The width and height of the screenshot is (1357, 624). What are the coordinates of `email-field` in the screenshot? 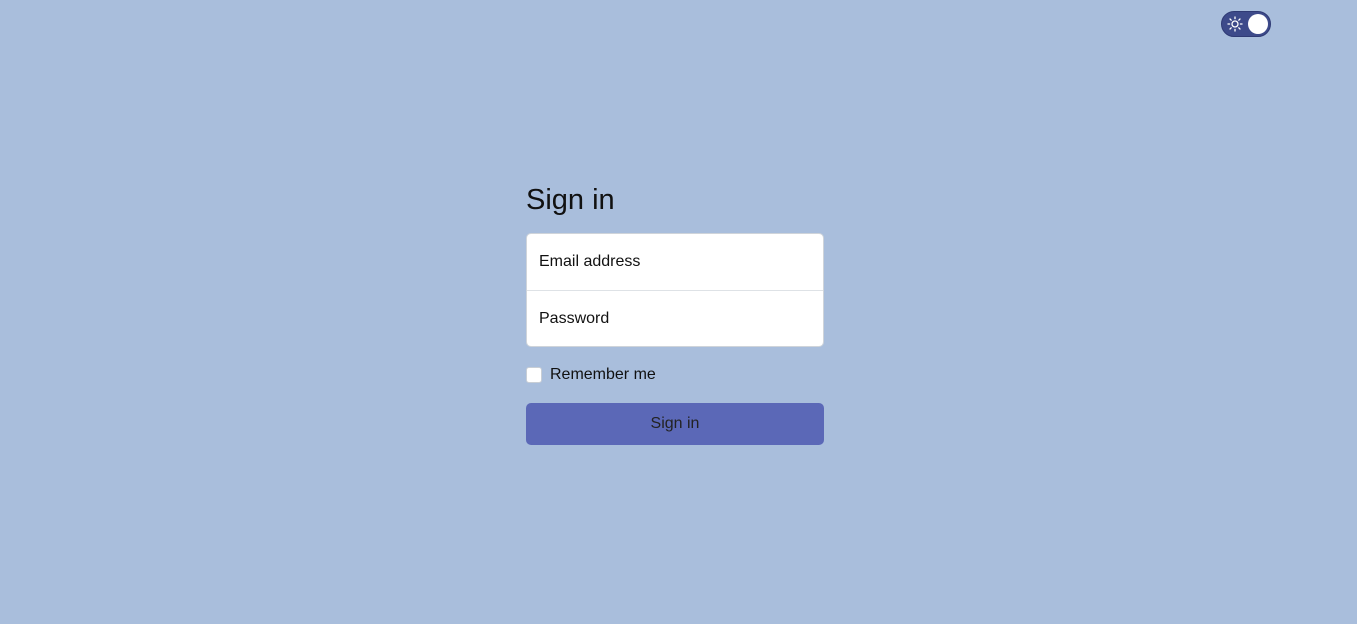 It's located at (675, 262).